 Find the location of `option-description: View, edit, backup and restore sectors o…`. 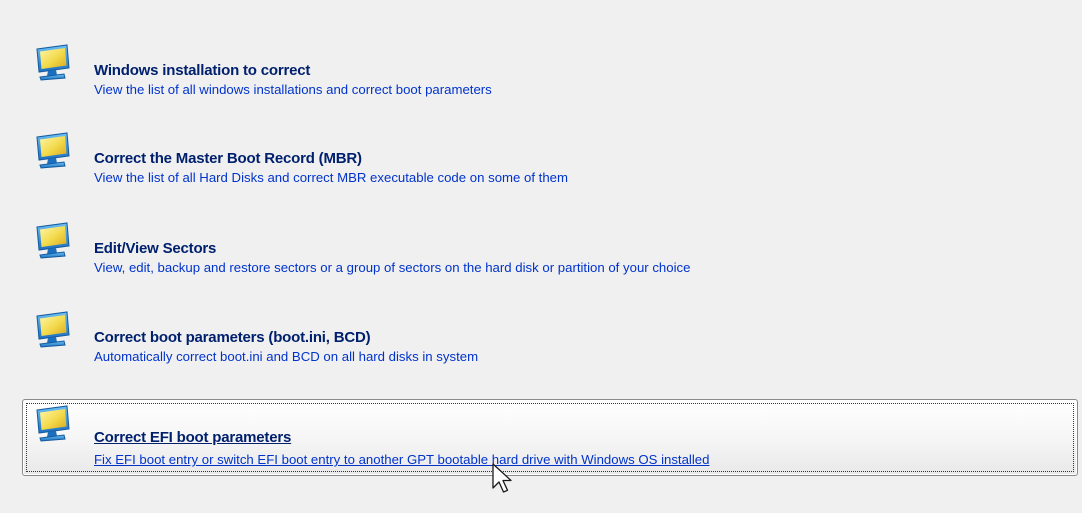

option-description: View, edit, backup and restore sectors o… is located at coordinates (392, 267).